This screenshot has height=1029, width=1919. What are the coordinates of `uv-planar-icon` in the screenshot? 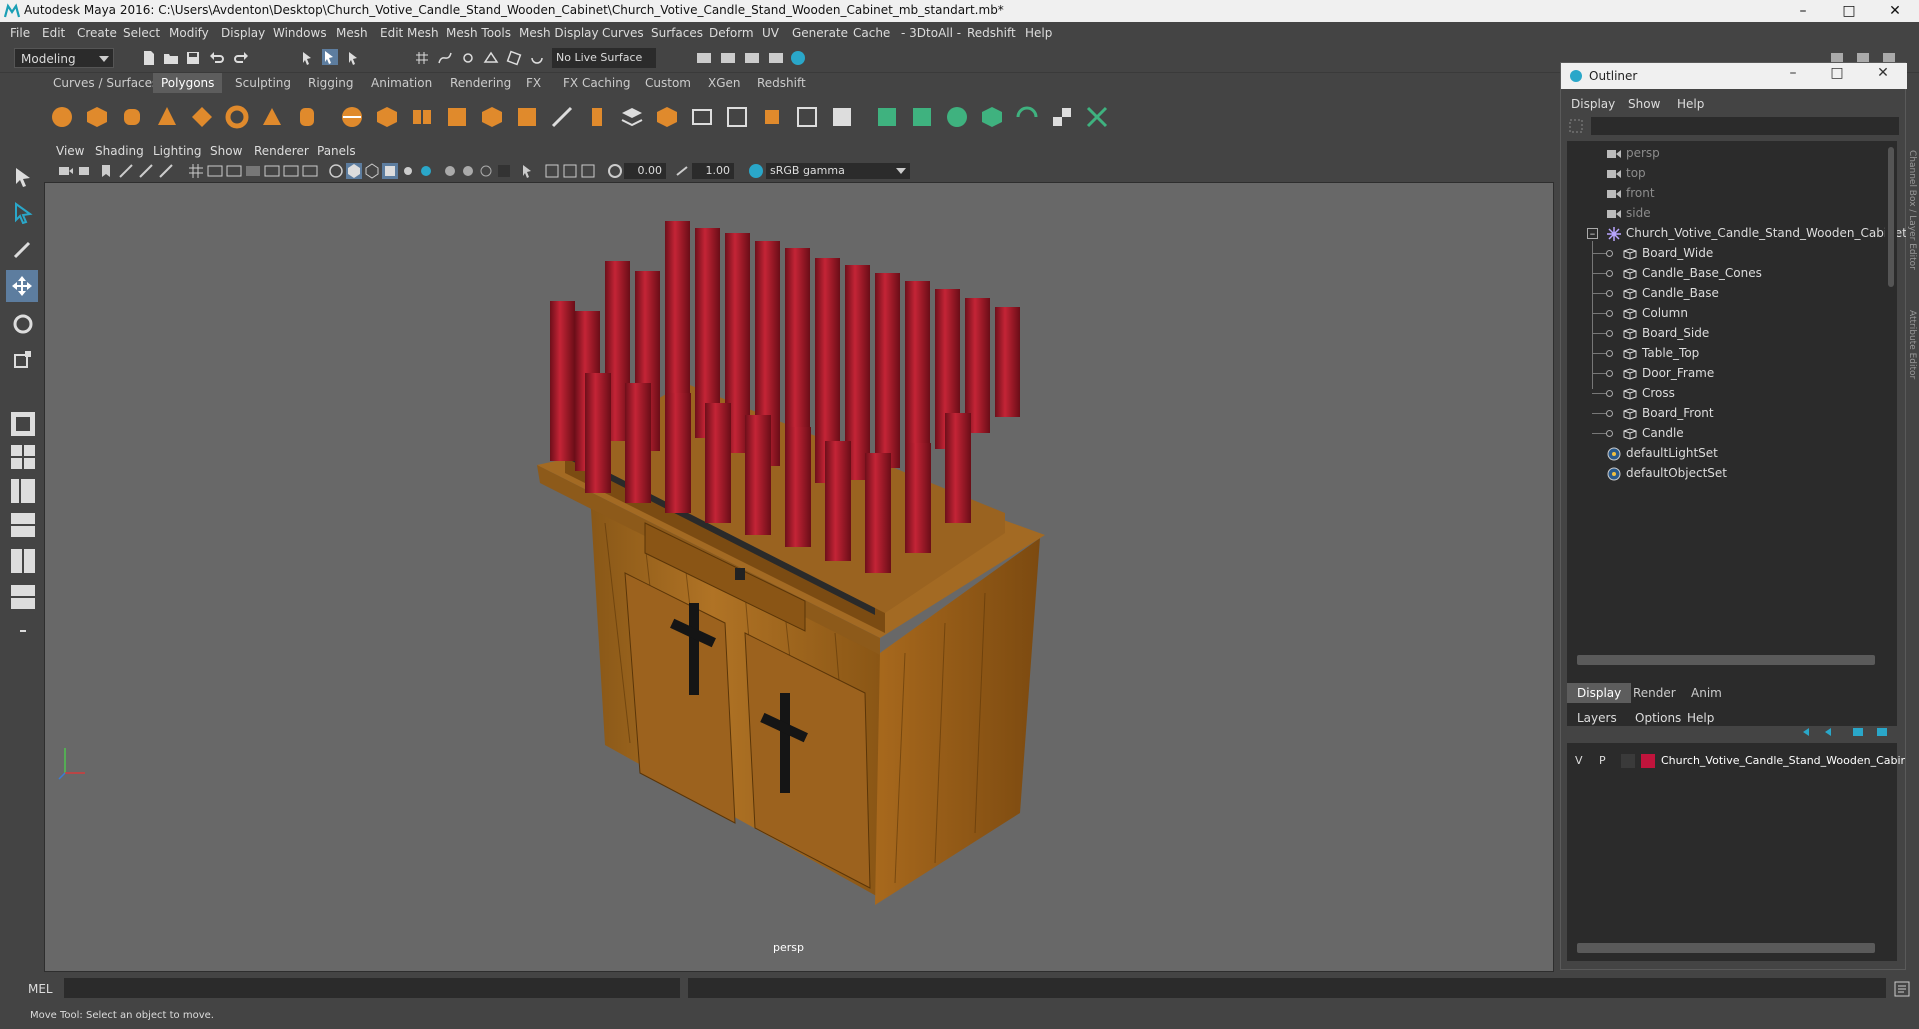 It's located at (887, 117).